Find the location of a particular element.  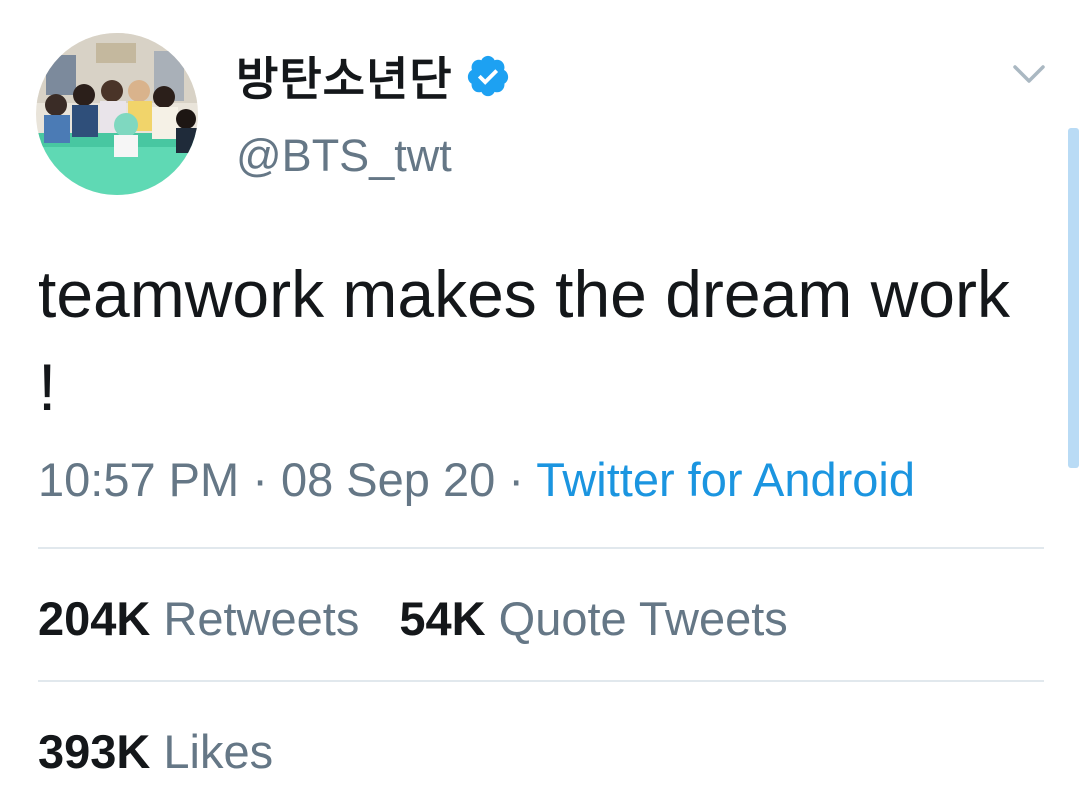

display-name: 방탄소년단 is located at coordinates (373, 76).